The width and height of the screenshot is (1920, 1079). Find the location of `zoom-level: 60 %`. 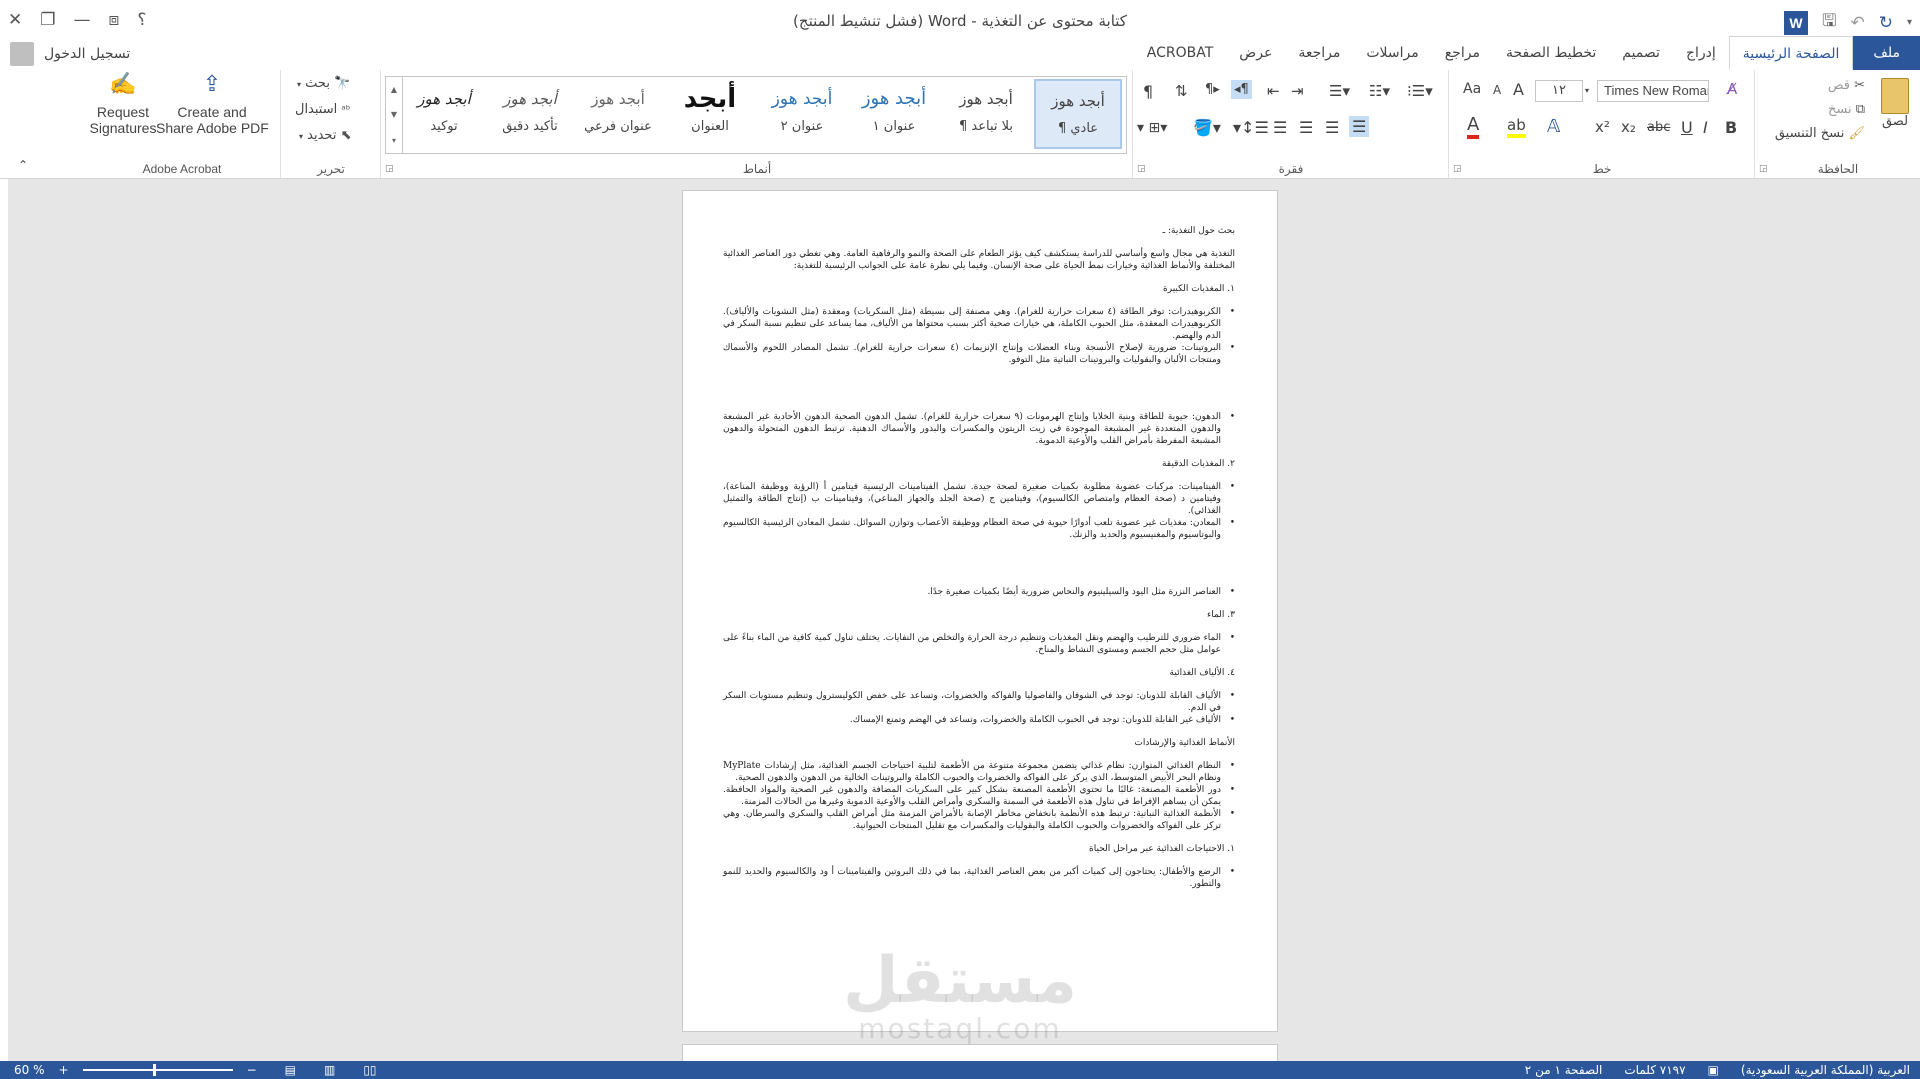

zoom-level: 60 % is located at coordinates (29, 1070).